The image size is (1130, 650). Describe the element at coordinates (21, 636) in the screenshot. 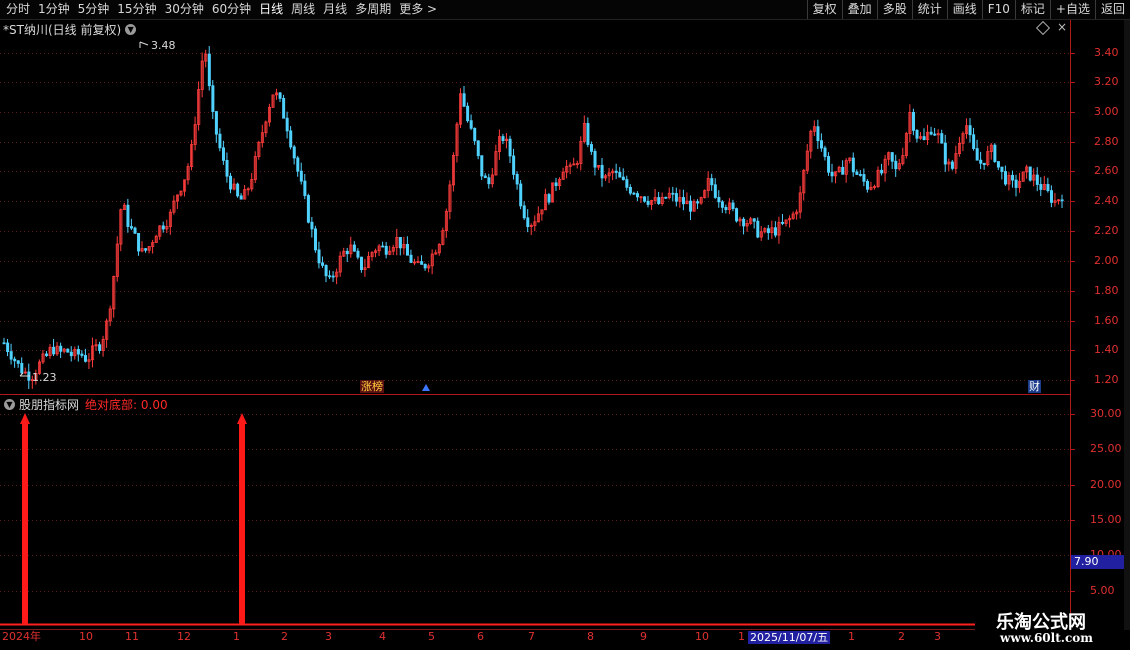

I see `date-axis-label: 2024年` at that location.